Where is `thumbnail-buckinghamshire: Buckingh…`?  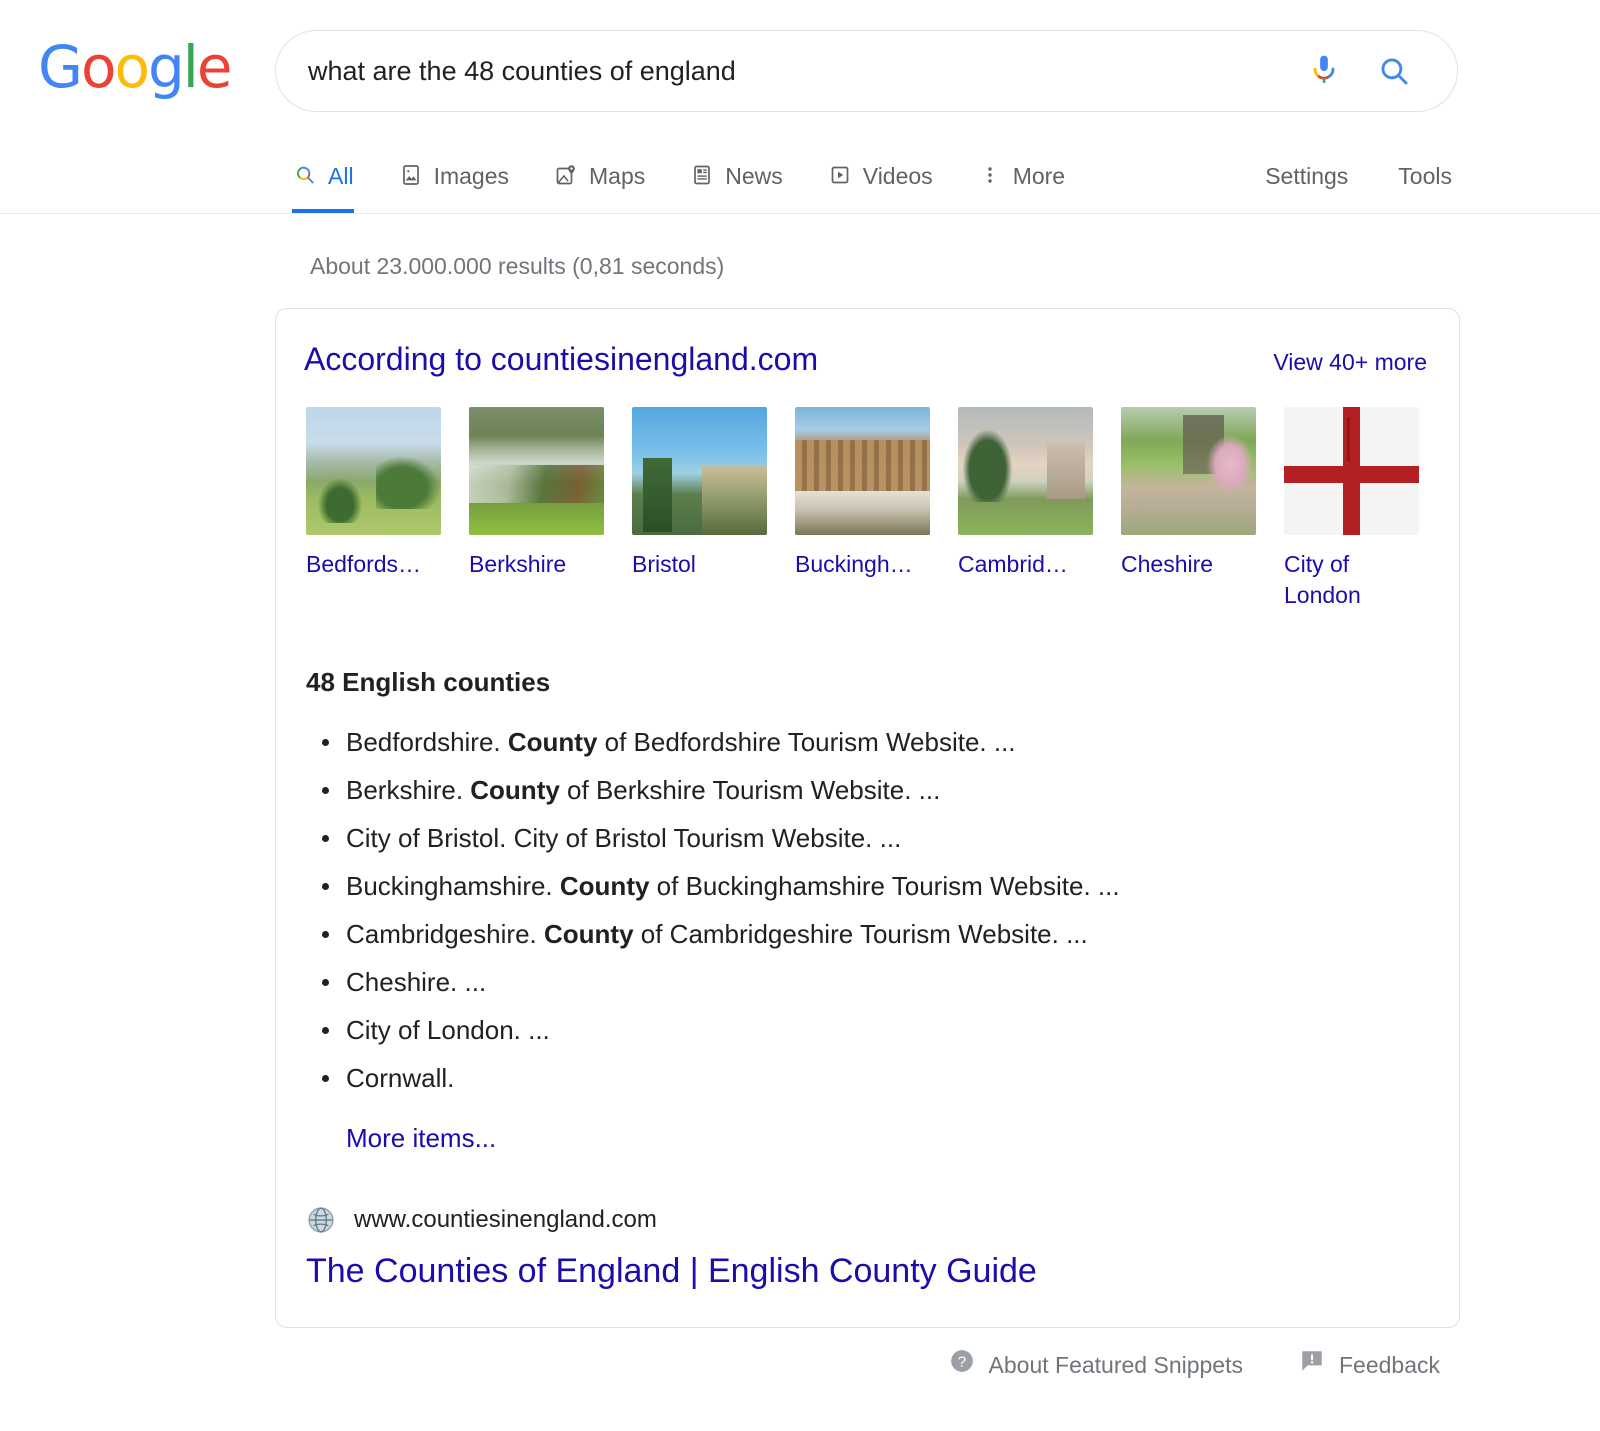 thumbnail-buckinghamshire: Buckingh… is located at coordinates (862, 509).